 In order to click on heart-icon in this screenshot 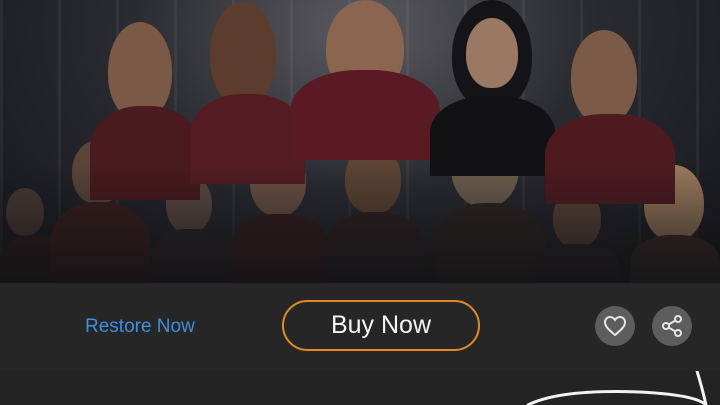, I will do `click(615, 326)`.